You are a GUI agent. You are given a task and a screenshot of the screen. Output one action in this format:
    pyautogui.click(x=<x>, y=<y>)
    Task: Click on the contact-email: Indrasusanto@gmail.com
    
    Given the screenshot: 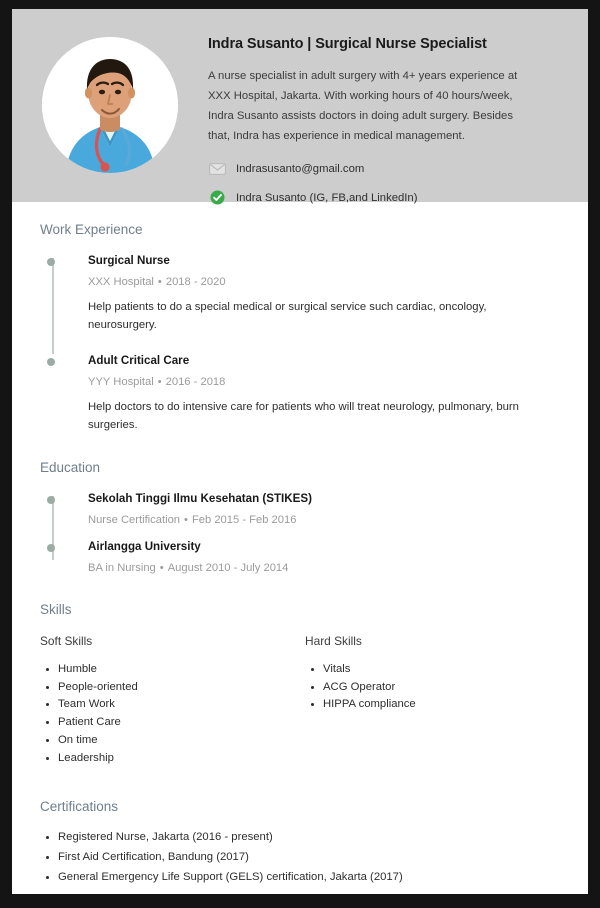 What is the action you would take?
    pyautogui.click(x=384, y=168)
    